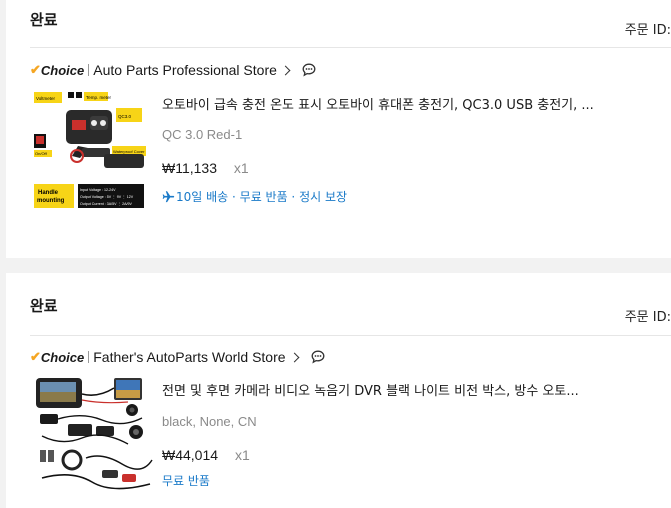 Image resolution: width=671 pixels, height=508 pixels. I want to click on svg-text: Output Voltage : 5V ⋮ 9V ⋮ 12V, so click(107, 197).